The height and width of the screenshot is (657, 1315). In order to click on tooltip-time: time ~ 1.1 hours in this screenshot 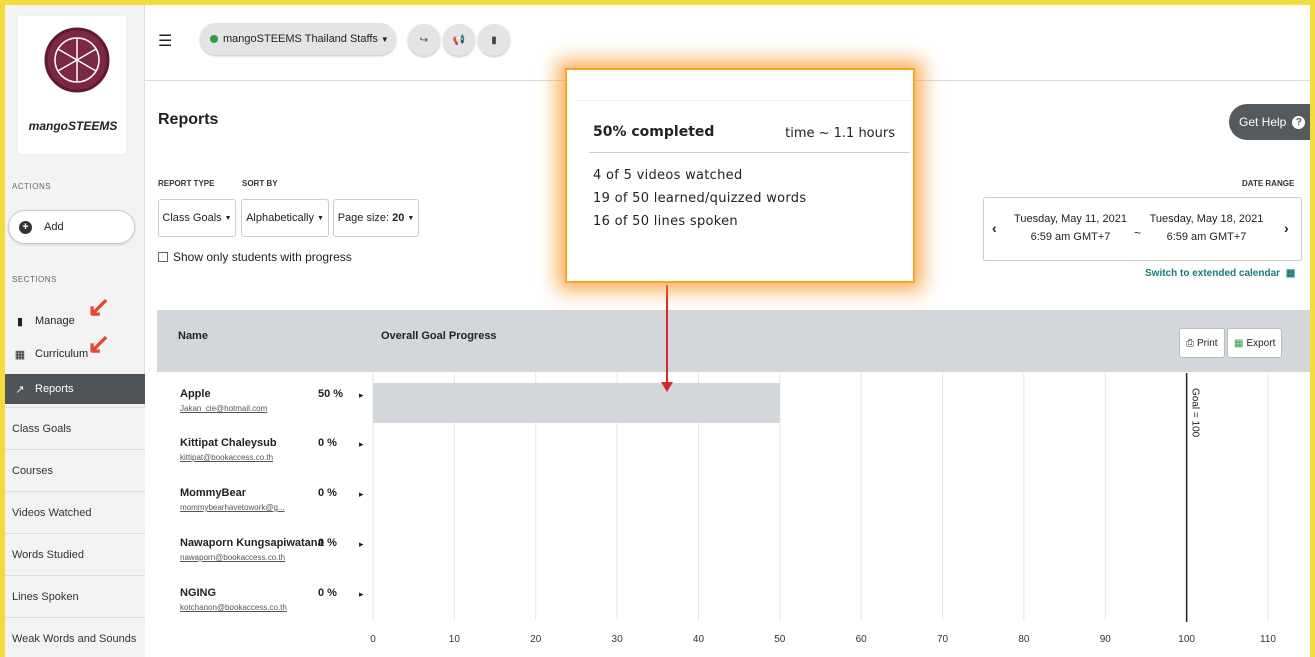, I will do `click(840, 133)`.